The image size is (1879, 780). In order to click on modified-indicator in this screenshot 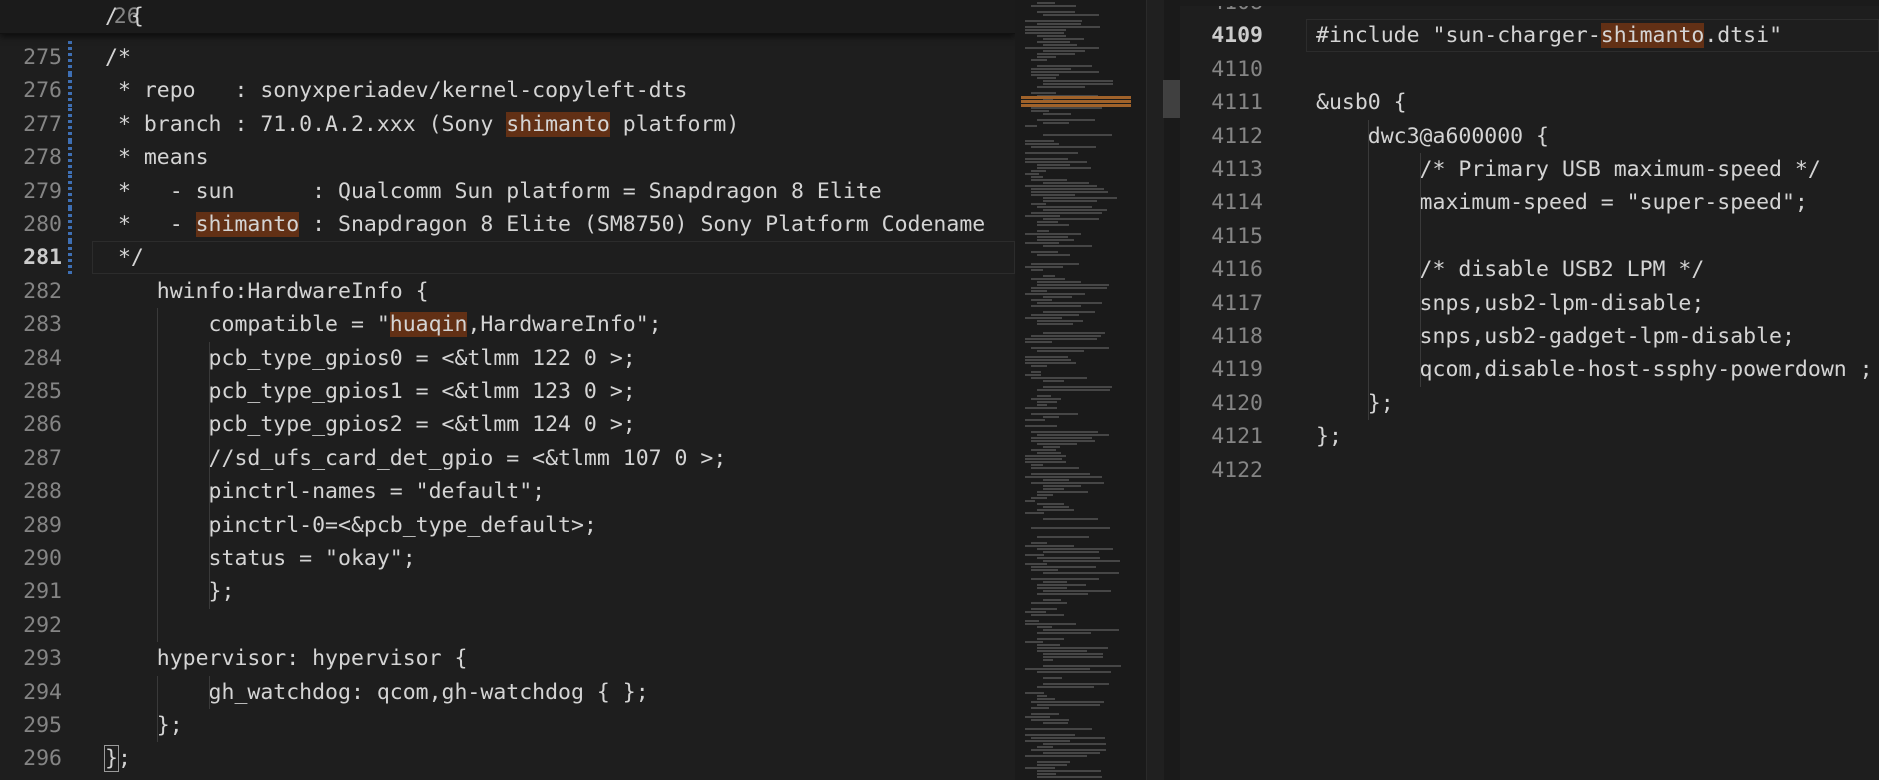, I will do `click(70, 224)`.